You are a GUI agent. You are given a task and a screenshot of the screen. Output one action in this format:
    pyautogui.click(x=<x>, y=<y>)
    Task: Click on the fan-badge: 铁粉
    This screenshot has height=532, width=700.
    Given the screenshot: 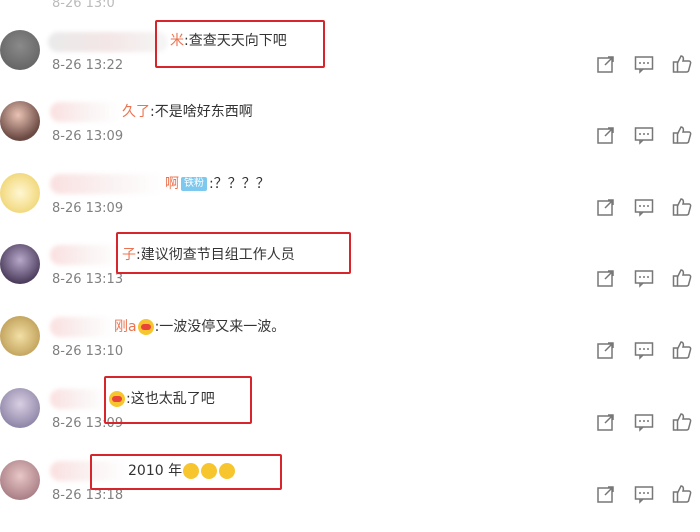 What is the action you would take?
    pyautogui.click(x=194, y=184)
    